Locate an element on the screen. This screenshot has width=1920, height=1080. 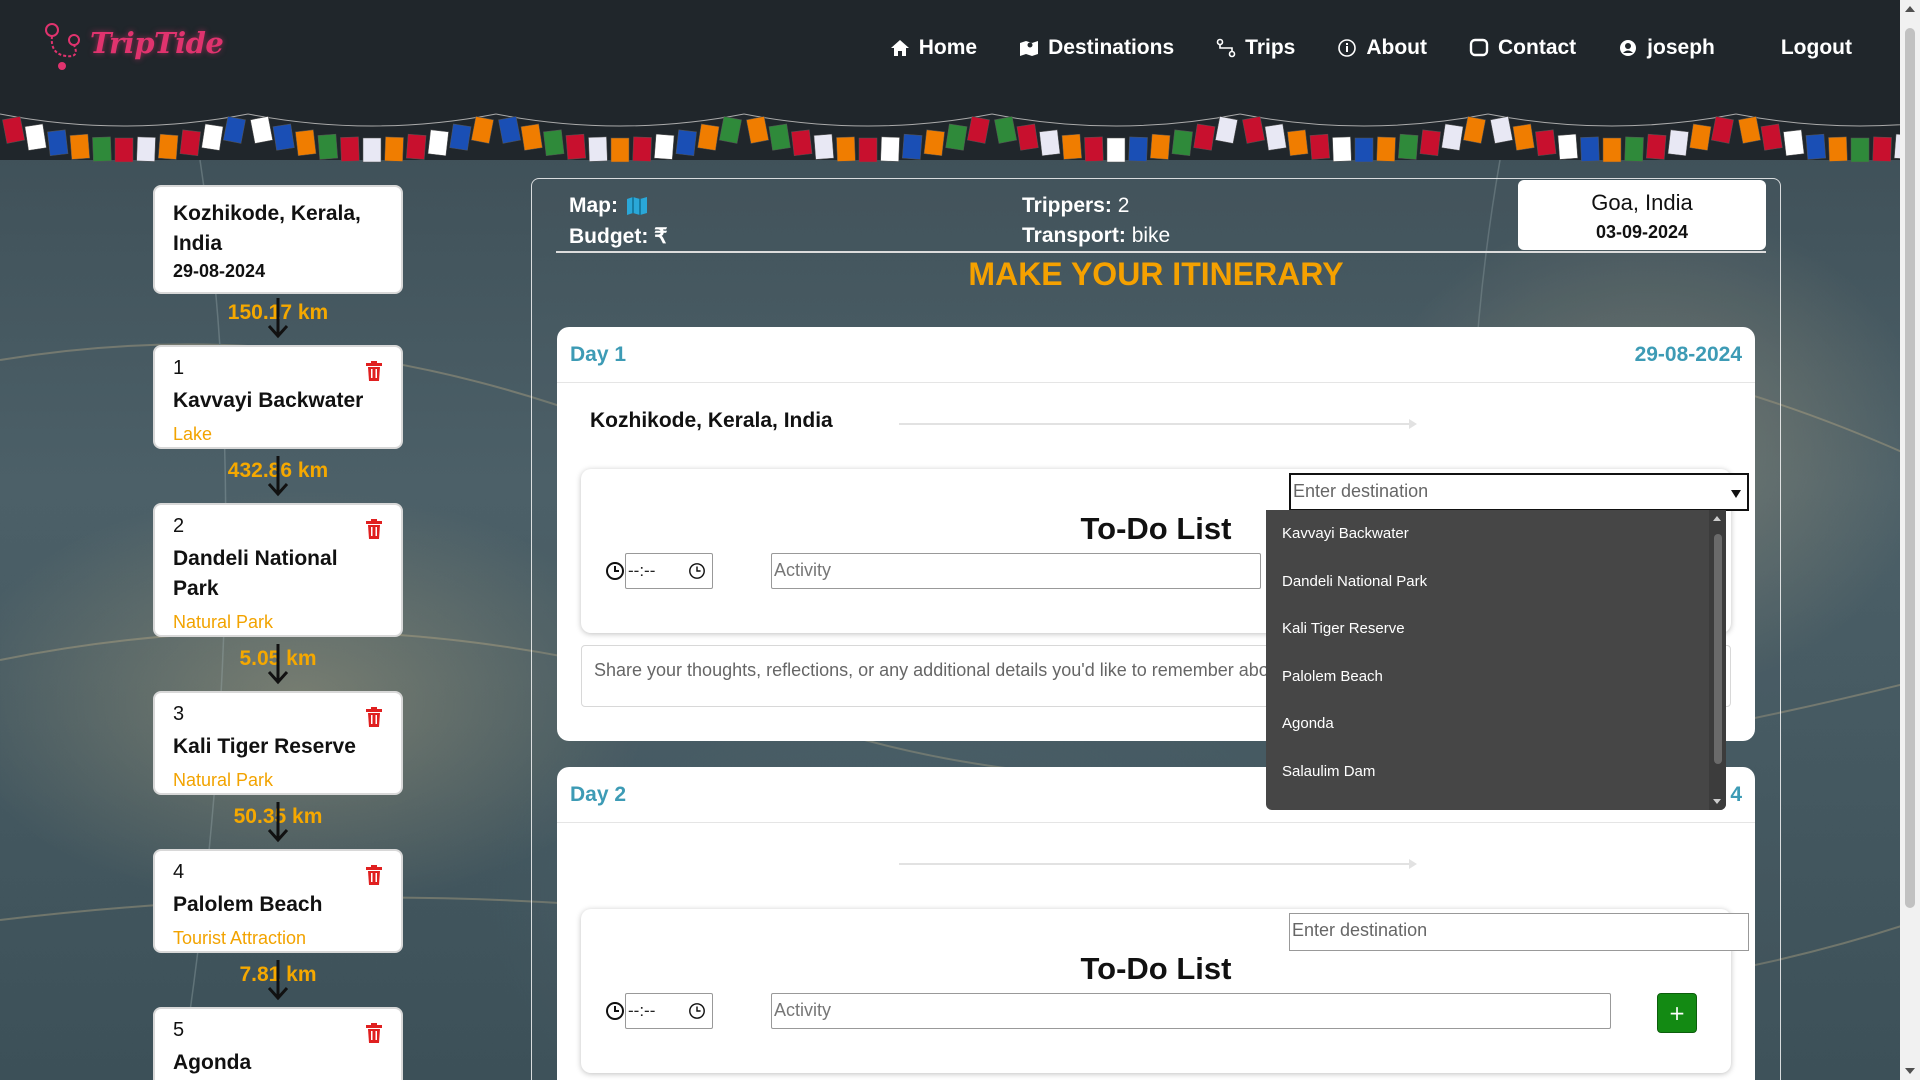
nav-trips: Trips is located at coordinates (1255, 48).